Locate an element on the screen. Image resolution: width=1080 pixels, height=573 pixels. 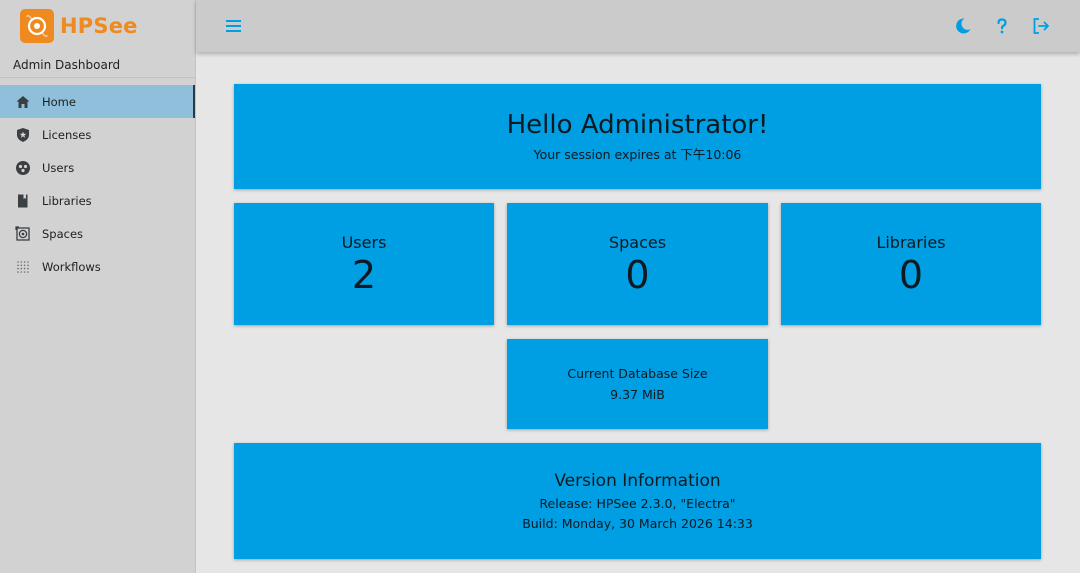
workflow-grid-icon is located at coordinates (23, 267).